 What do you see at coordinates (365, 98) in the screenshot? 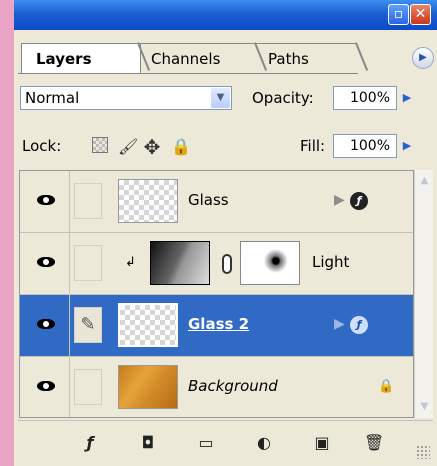
I see `opacity-input: 100%` at bounding box center [365, 98].